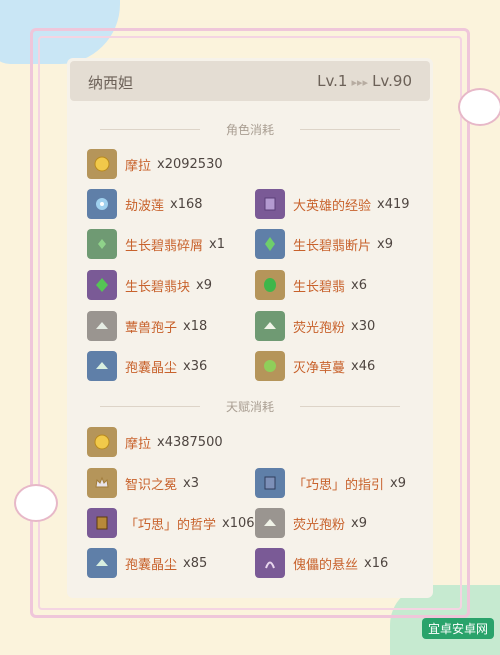 The height and width of the screenshot is (655, 500). What do you see at coordinates (270, 244) in the screenshot?
I see `jade-fragment-icon` at bounding box center [270, 244].